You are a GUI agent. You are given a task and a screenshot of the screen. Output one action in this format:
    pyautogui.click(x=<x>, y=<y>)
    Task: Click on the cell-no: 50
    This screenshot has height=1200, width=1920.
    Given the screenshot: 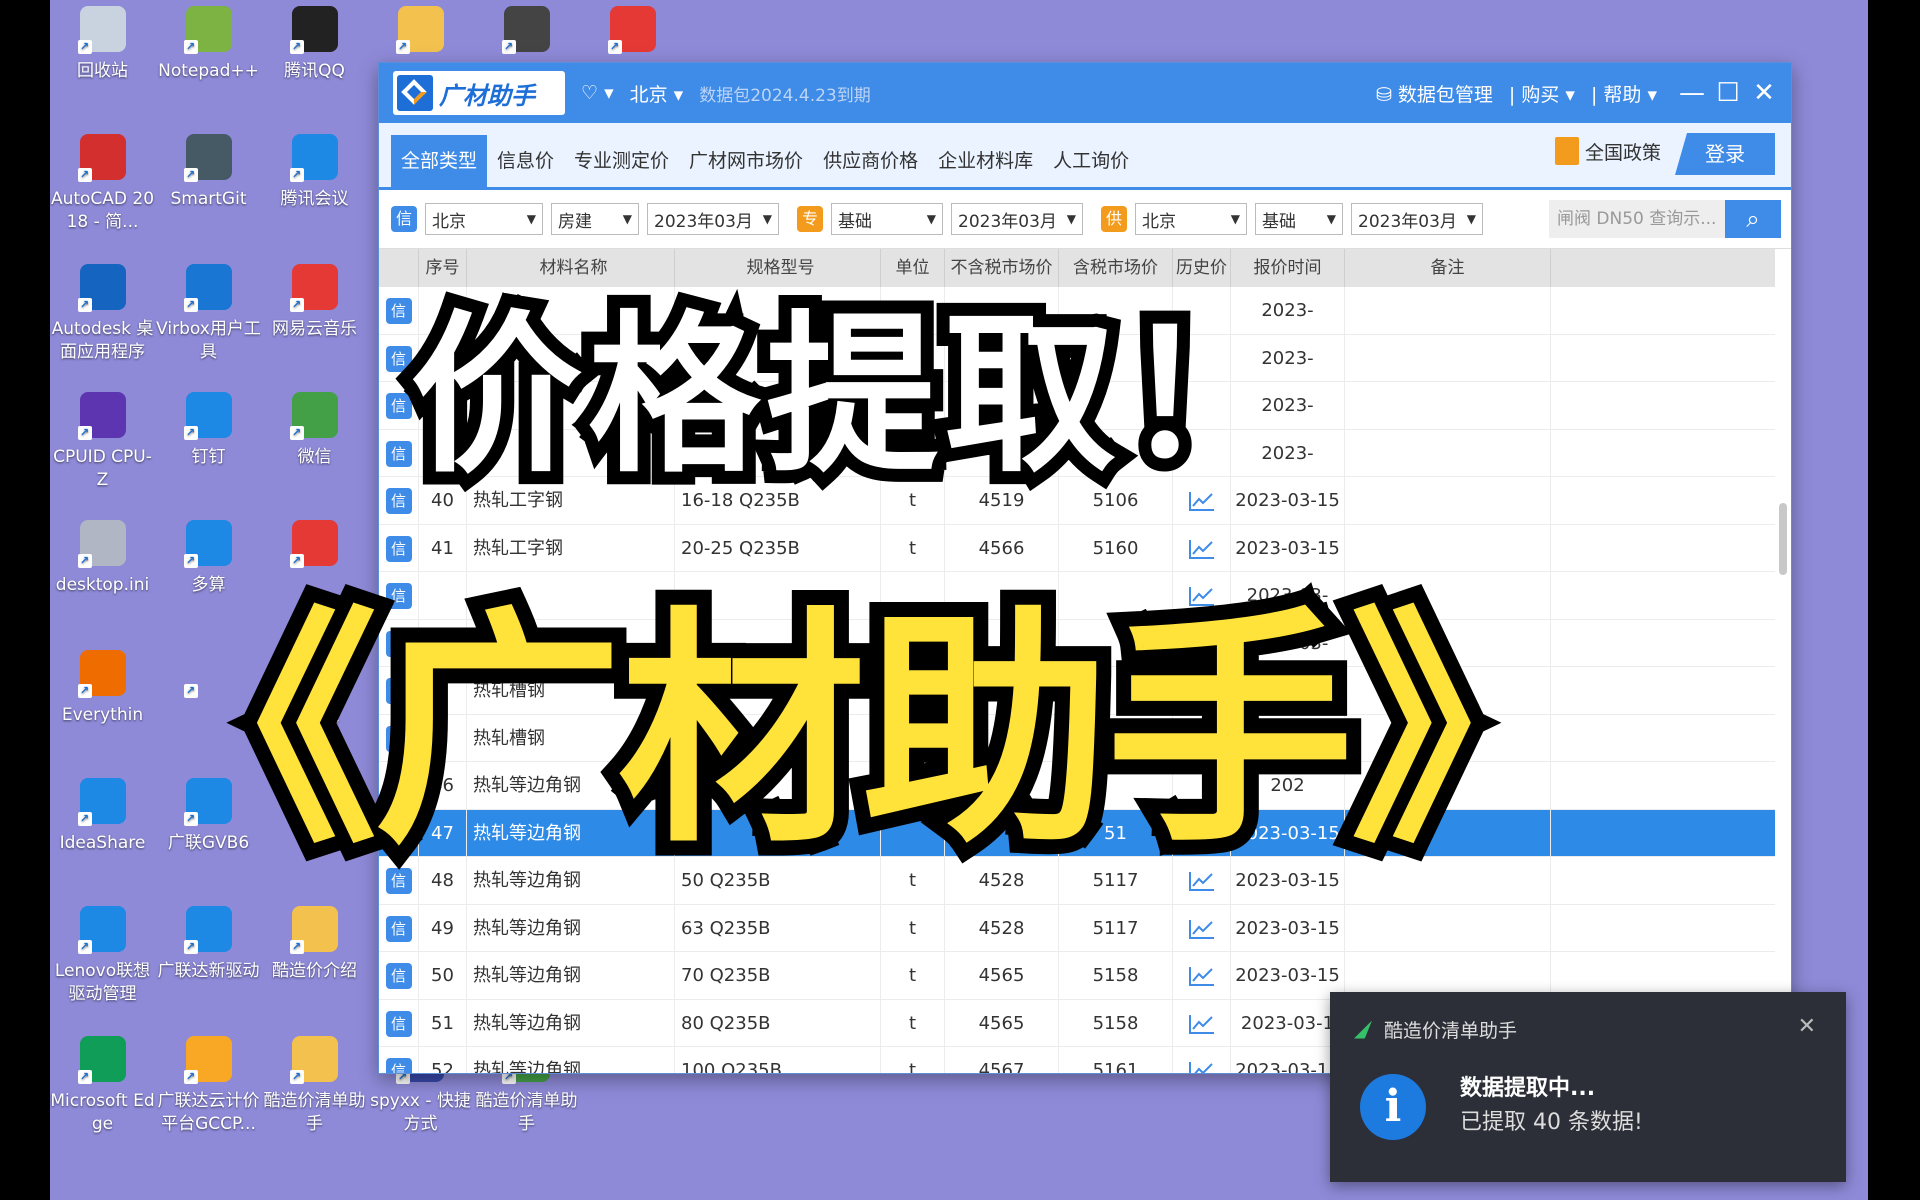 What is the action you would take?
    pyautogui.click(x=443, y=975)
    